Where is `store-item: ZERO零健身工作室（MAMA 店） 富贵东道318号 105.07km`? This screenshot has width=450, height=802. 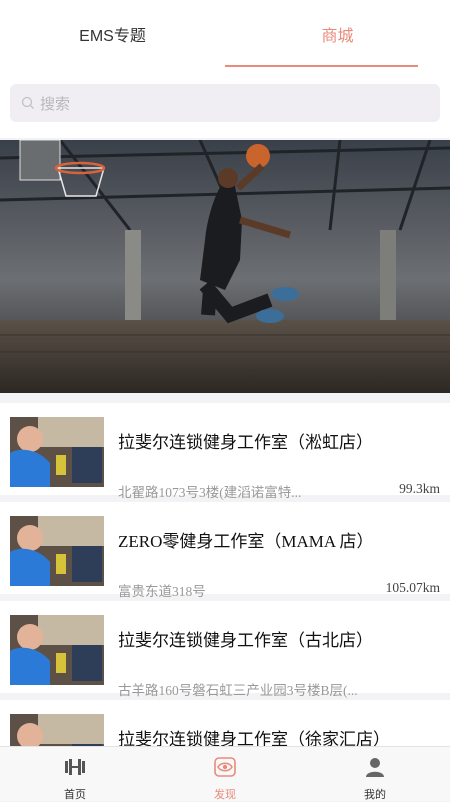 store-item: ZERO零健身工作室（MAMA 店） 富贵东道318号 105.07km is located at coordinates (225, 550).